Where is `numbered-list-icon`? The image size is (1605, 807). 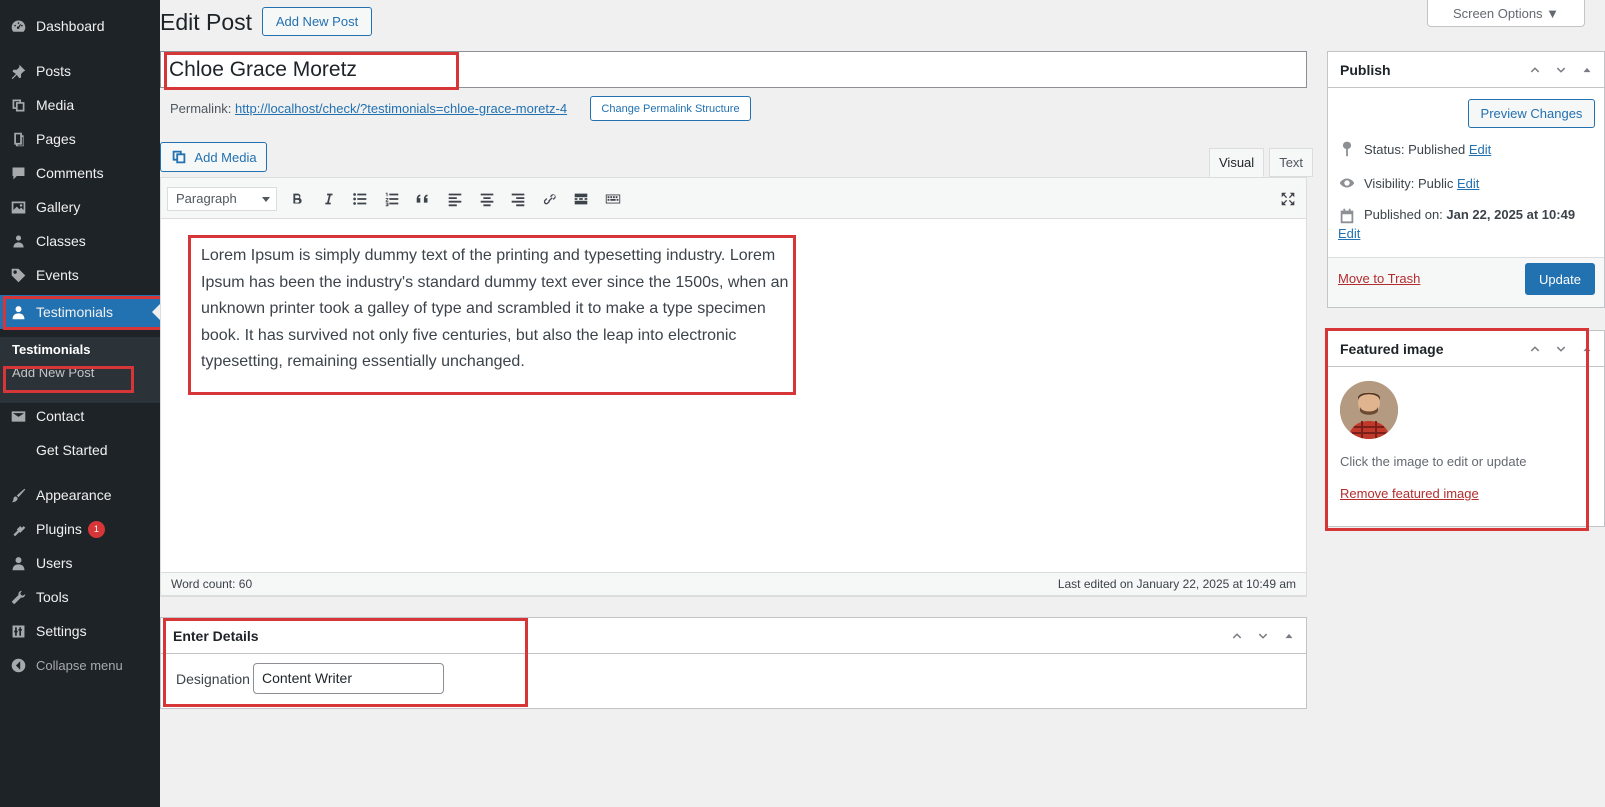
numbered-list-icon is located at coordinates (392, 199).